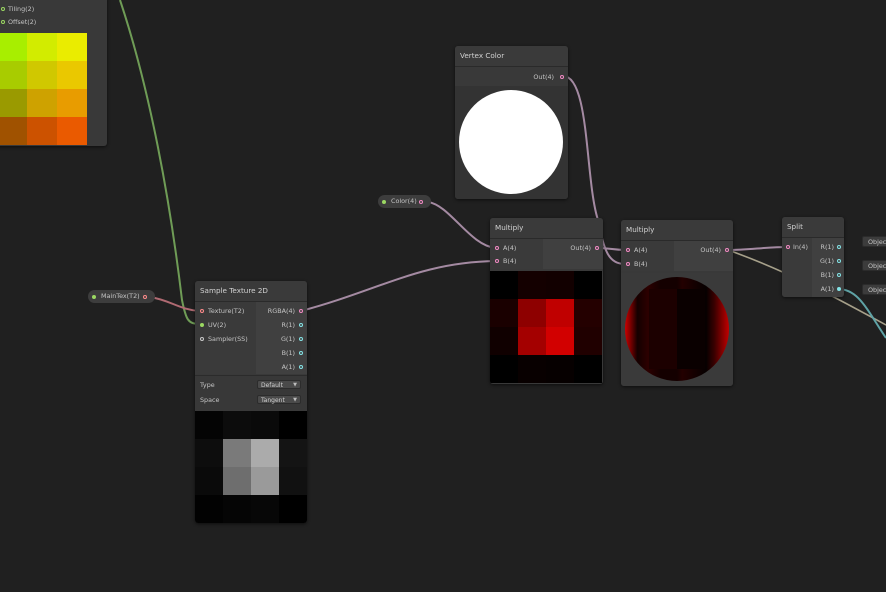 The height and width of the screenshot is (592, 886). Describe the element at coordinates (462, 225) in the screenshot. I see `wire-color-to-multiply-a` at that location.